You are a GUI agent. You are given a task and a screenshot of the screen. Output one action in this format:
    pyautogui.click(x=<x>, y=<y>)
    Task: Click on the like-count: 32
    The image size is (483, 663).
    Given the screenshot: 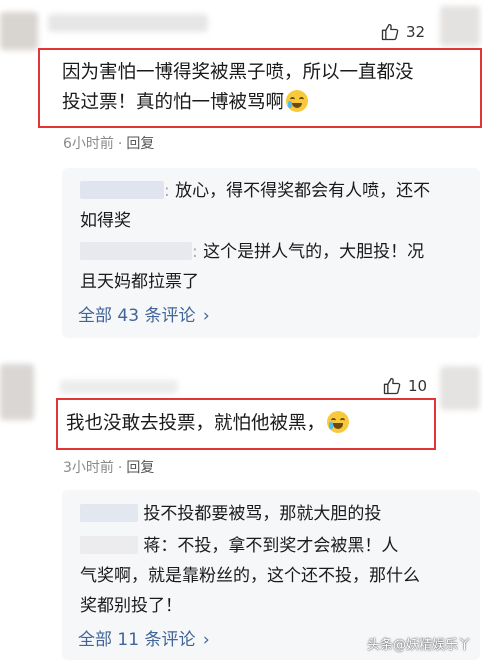 What is the action you would take?
    pyautogui.click(x=416, y=32)
    